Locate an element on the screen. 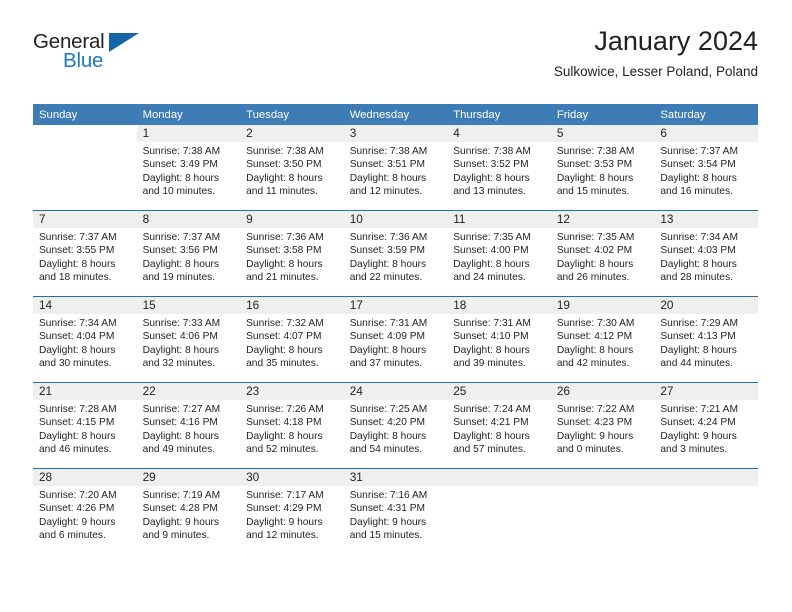 This screenshot has width=792, height=612. day-number: 28 is located at coordinates (85, 477).